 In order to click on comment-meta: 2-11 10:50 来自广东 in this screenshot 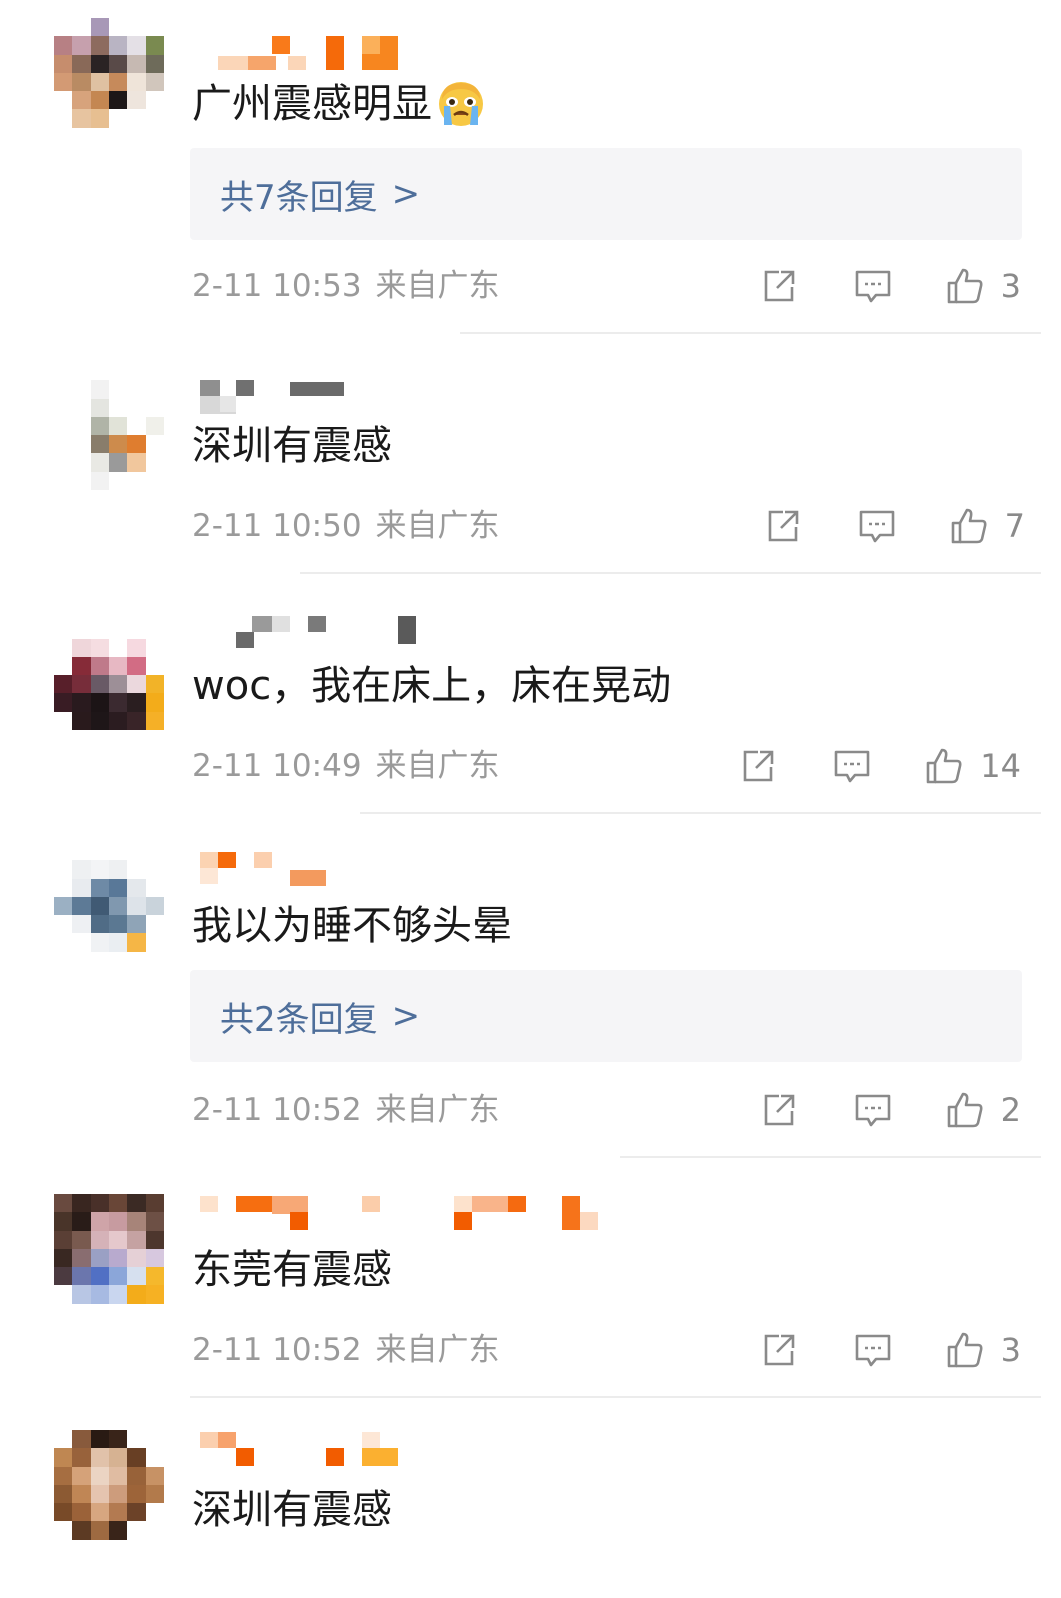, I will do `click(346, 526)`.